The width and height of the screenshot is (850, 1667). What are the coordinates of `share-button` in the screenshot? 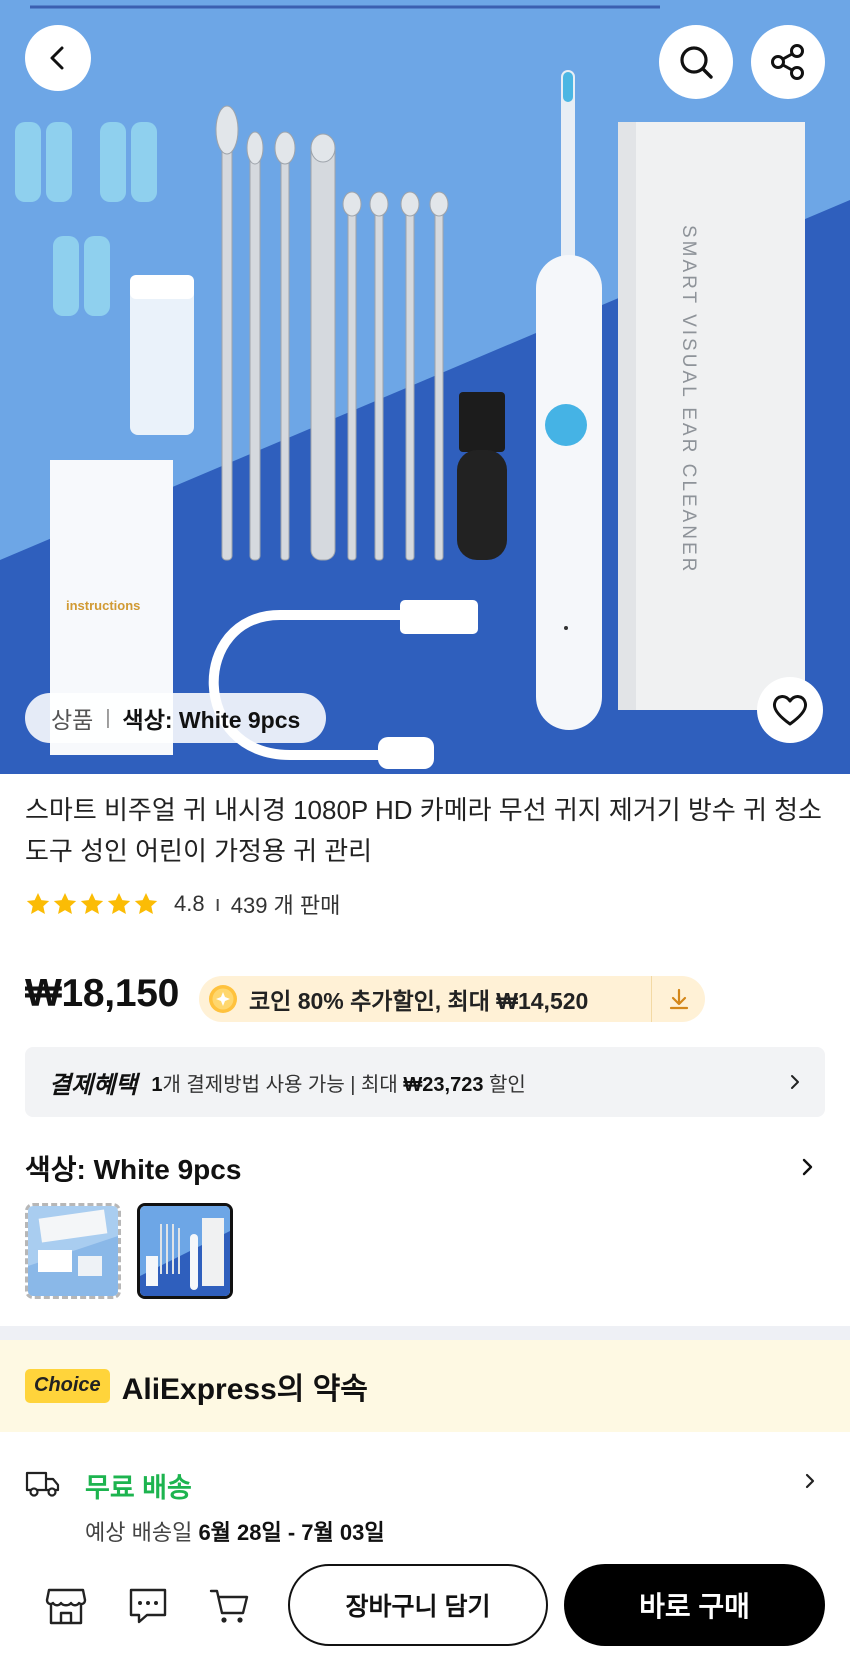 It's located at (788, 62).